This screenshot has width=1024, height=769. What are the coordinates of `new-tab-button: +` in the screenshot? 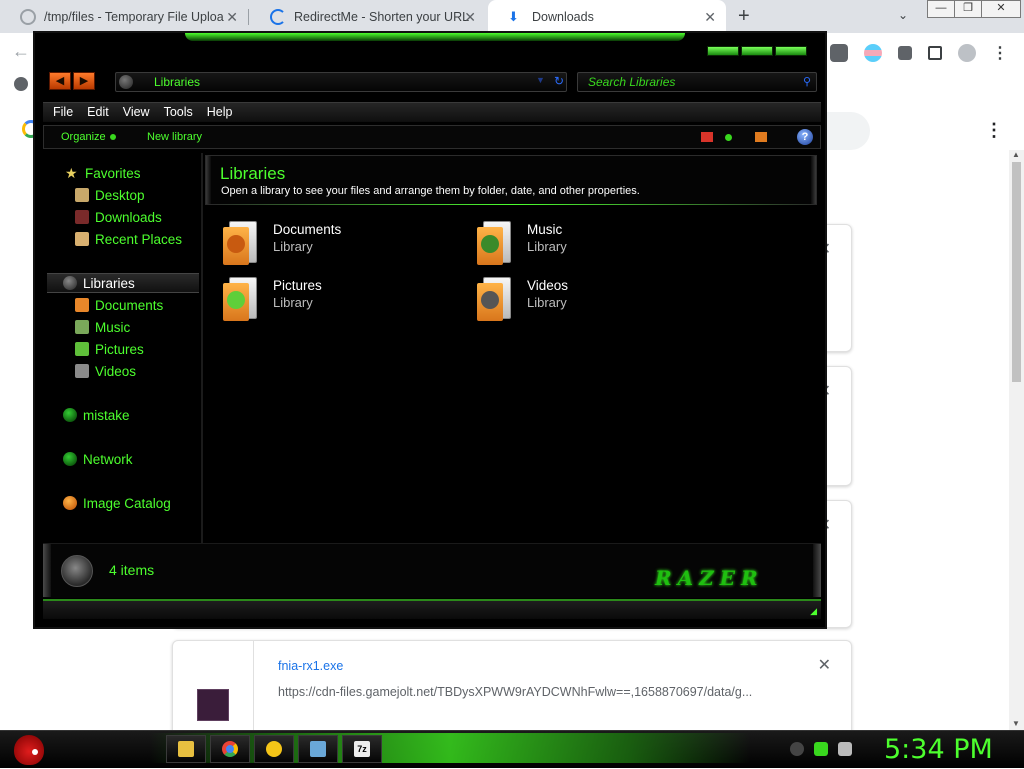 It's located at (744, 16).